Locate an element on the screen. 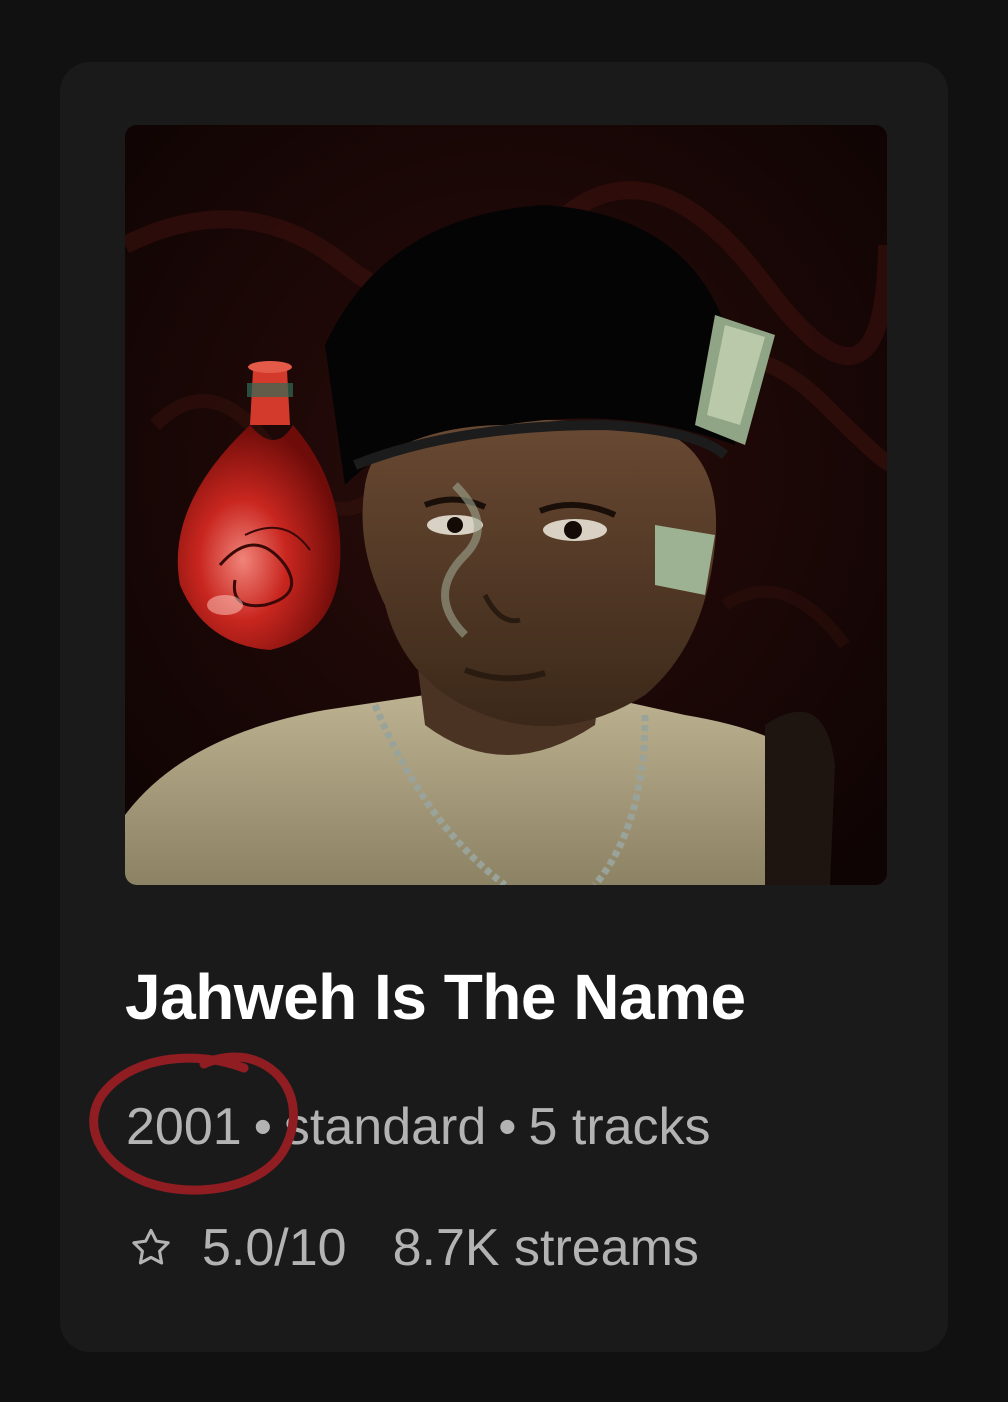 The image size is (1008, 1402). album-title: Jahweh Is The Name is located at coordinates (435, 997).